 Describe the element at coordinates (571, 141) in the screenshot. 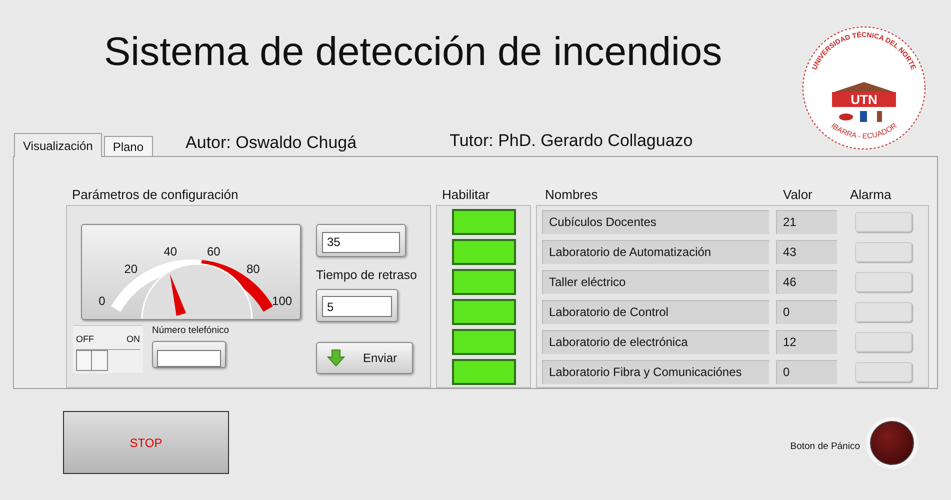

I see `tutor-label: Tutor: PhD. Gerardo Collaguazo` at that location.